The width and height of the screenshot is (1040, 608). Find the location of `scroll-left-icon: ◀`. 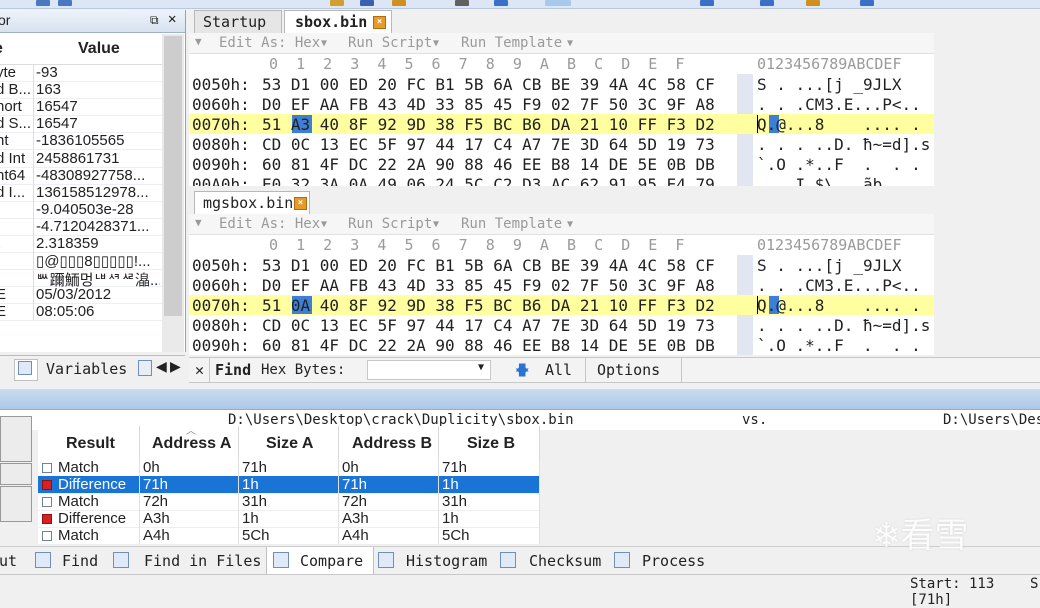

scroll-left-icon: ◀ is located at coordinates (161, 366).